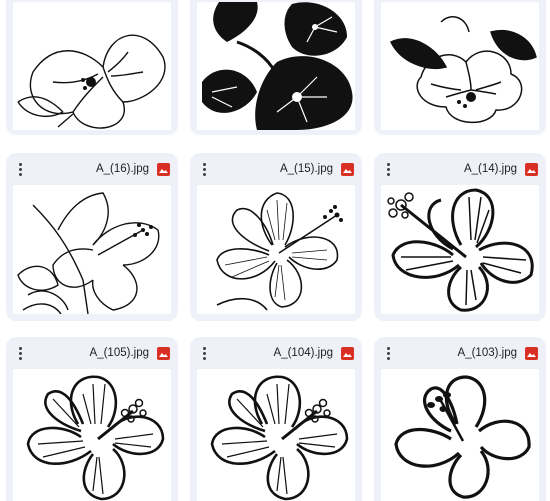 The width and height of the screenshot is (550, 501). I want to click on hibiscus-silhouette-image, so click(277, 66).